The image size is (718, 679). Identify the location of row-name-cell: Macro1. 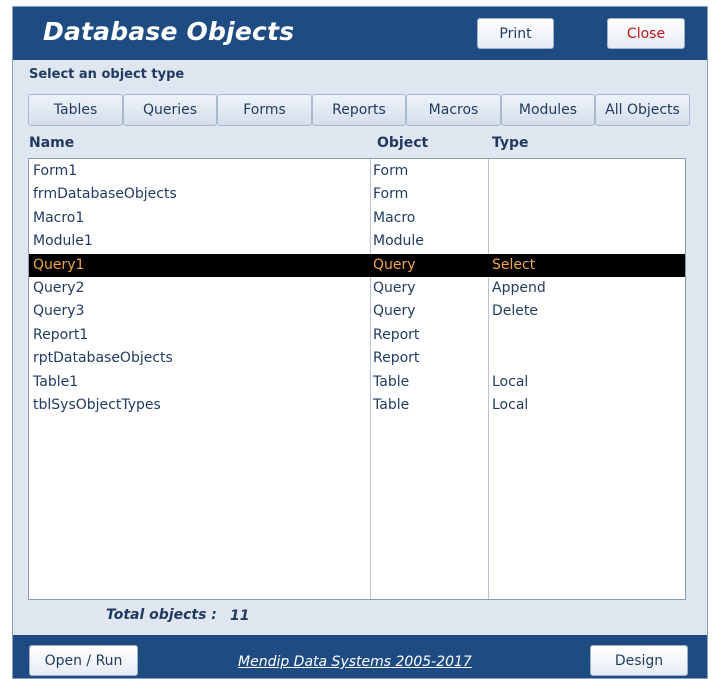
(59, 217).